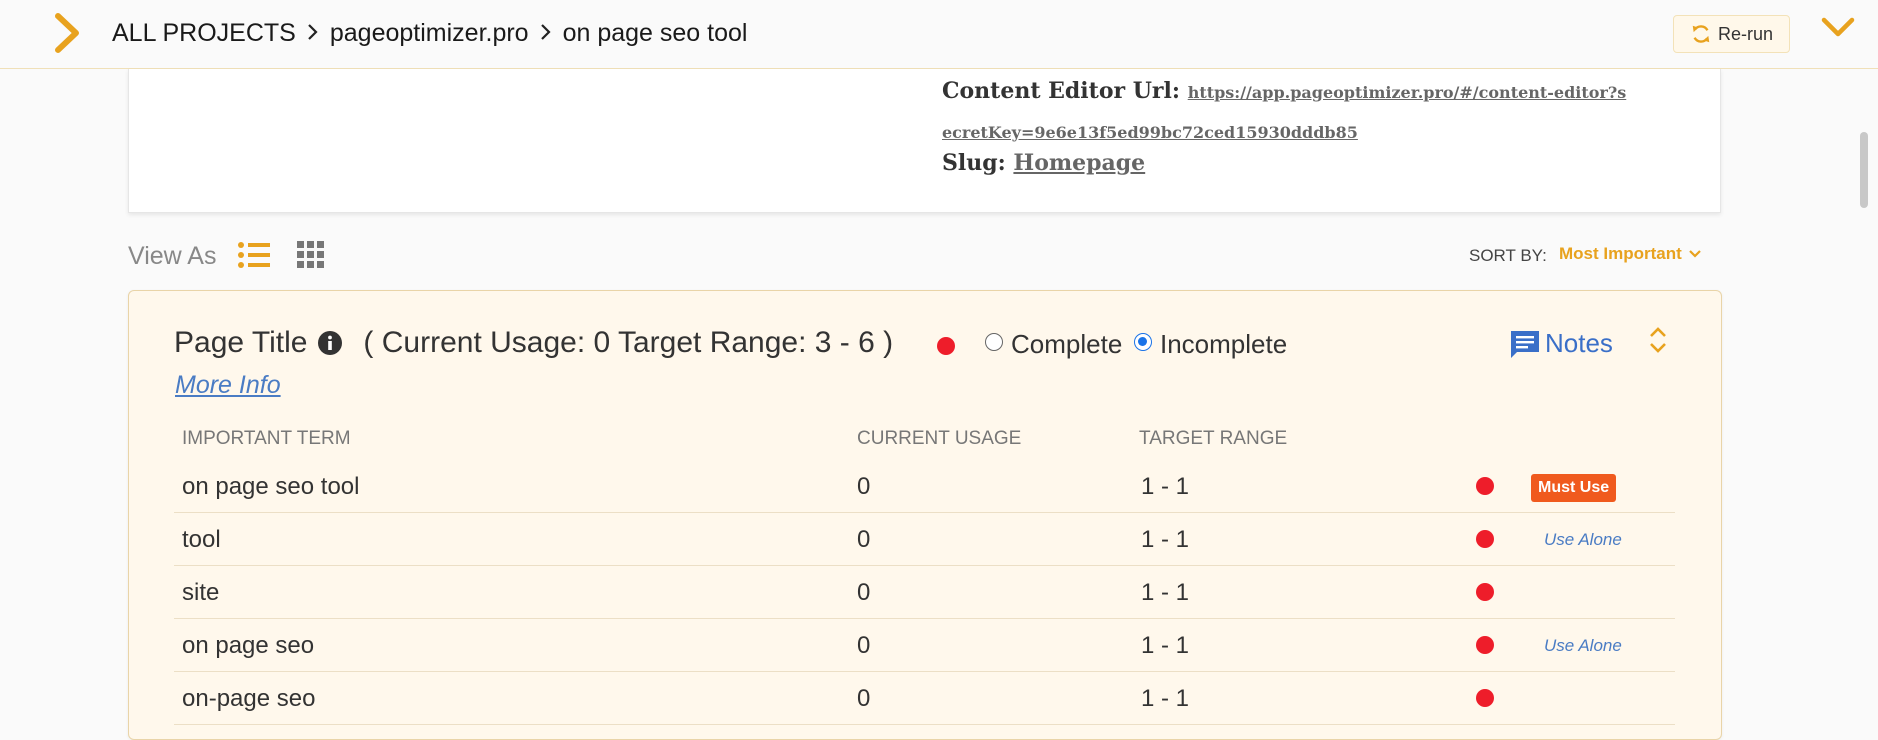 The height and width of the screenshot is (740, 1878). What do you see at coordinates (924, 645) in the screenshot?
I see `table-row: on page seo 0 1 - 1 Use Alone` at bounding box center [924, 645].